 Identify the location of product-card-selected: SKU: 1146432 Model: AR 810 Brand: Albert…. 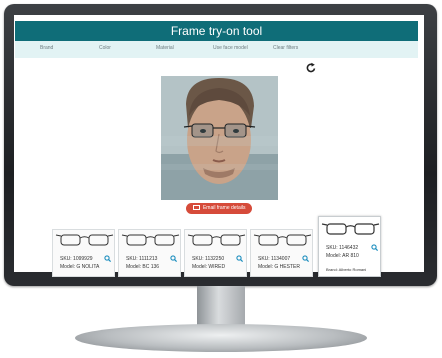
(349, 246).